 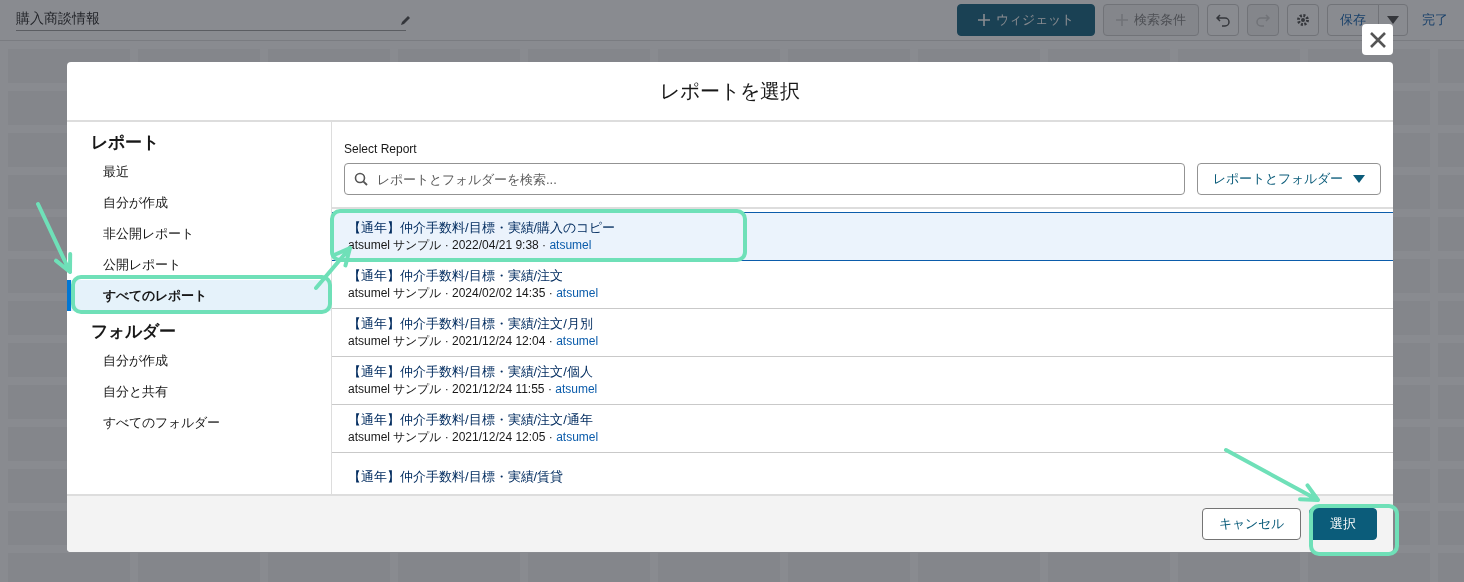 What do you see at coordinates (862, 284) in the screenshot?
I see `report-row: 【通年】仲介手数料/目標・実績/注文 atsumel サンプル · 2024/02/02 14:35 · atsumel` at bounding box center [862, 284].